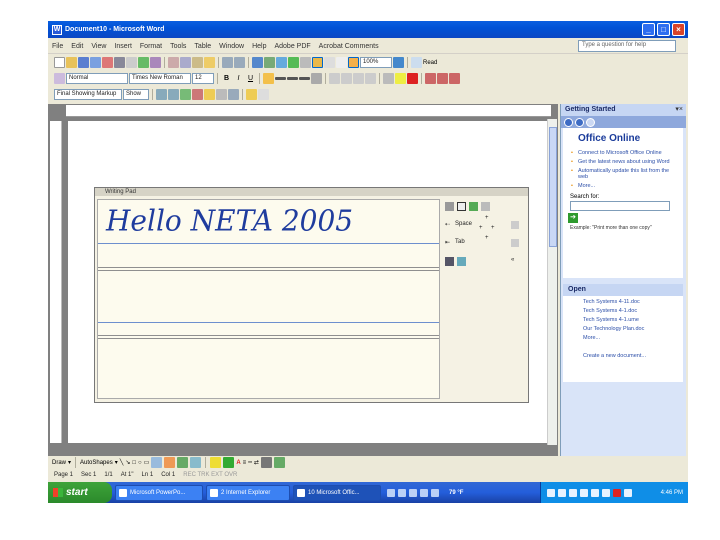  What do you see at coordinates (473, 206) in the screenshot?
I see `pen-icon` at bounding box center [473, 206].